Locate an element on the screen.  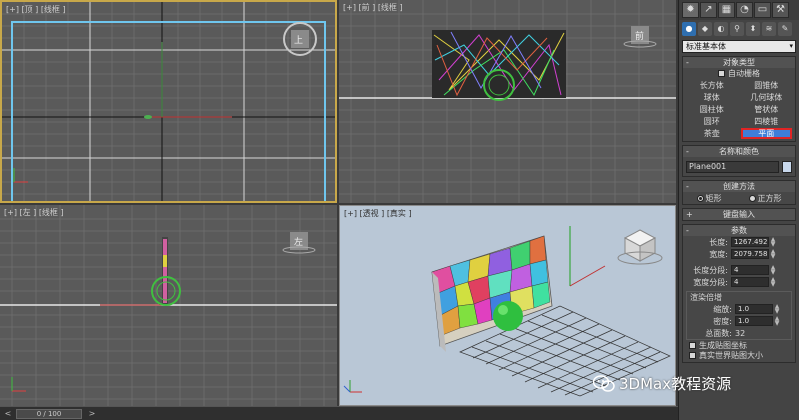
spacewarps-icon: ≋ is located at coordinates (769, 29).